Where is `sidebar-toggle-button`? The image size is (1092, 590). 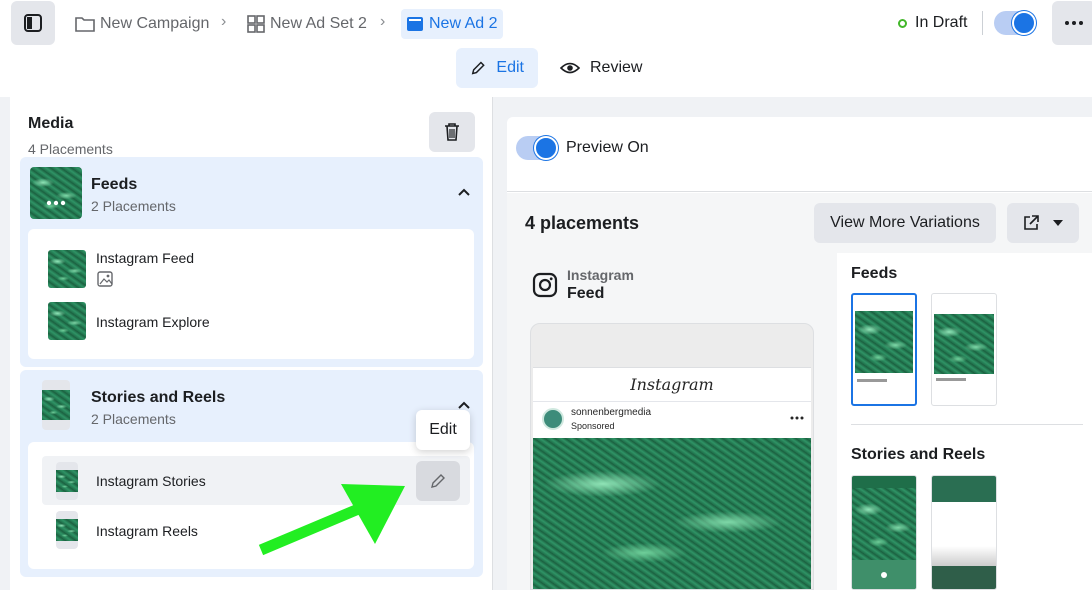
sidebar-toggle-button is located at coordinates (33, 23).